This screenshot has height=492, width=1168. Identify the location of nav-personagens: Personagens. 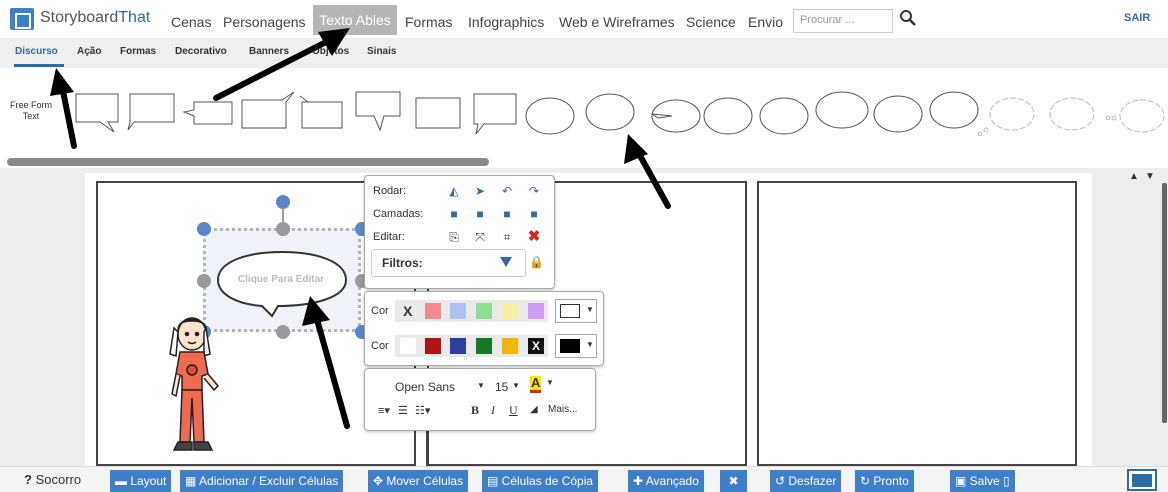
(264, 22).